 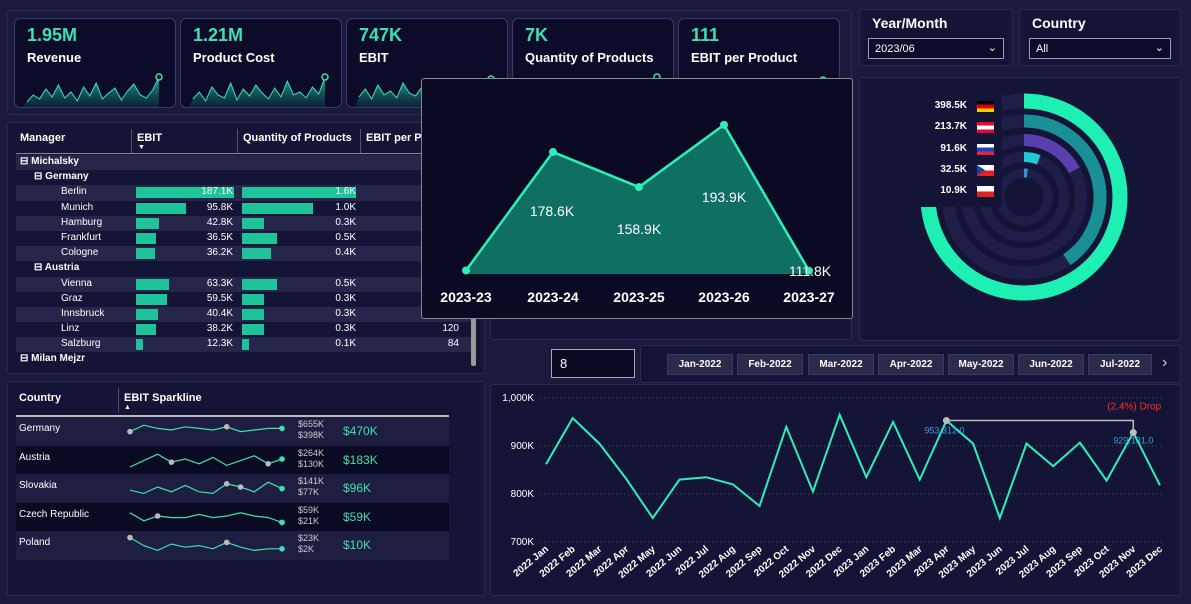 I want to click on sparkline-max: $264K, so click(x=311, y=452).